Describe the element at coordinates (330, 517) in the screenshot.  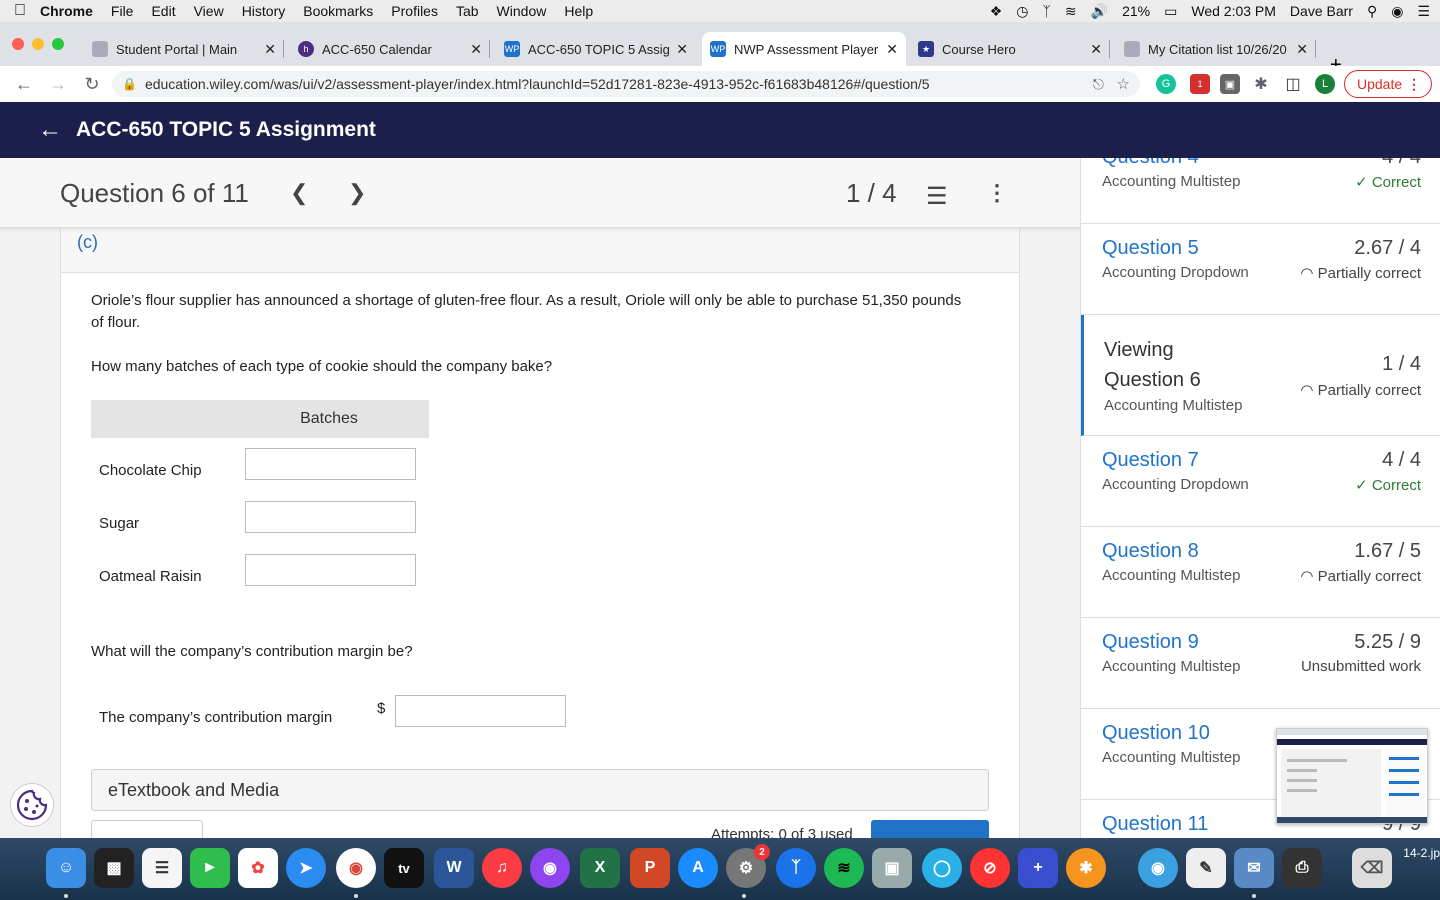
I see `sugar-batches-input` at that location.